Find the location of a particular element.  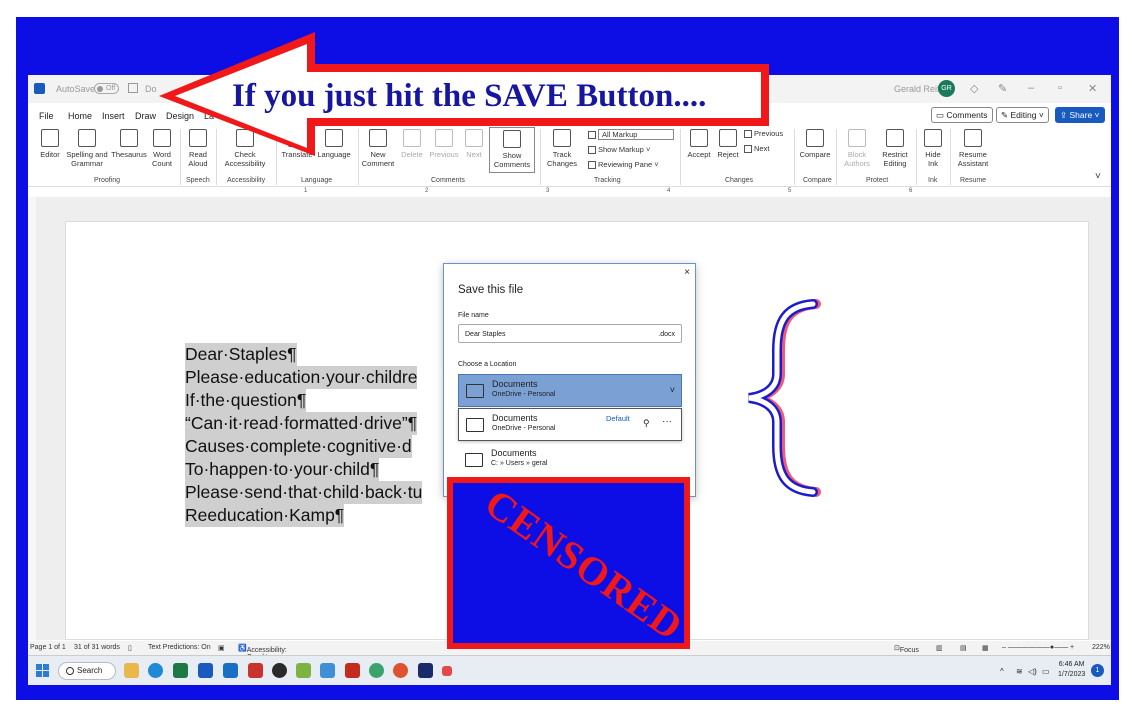

zoom-slider: – ——————●—— + is located at coordinates (1038, 647).